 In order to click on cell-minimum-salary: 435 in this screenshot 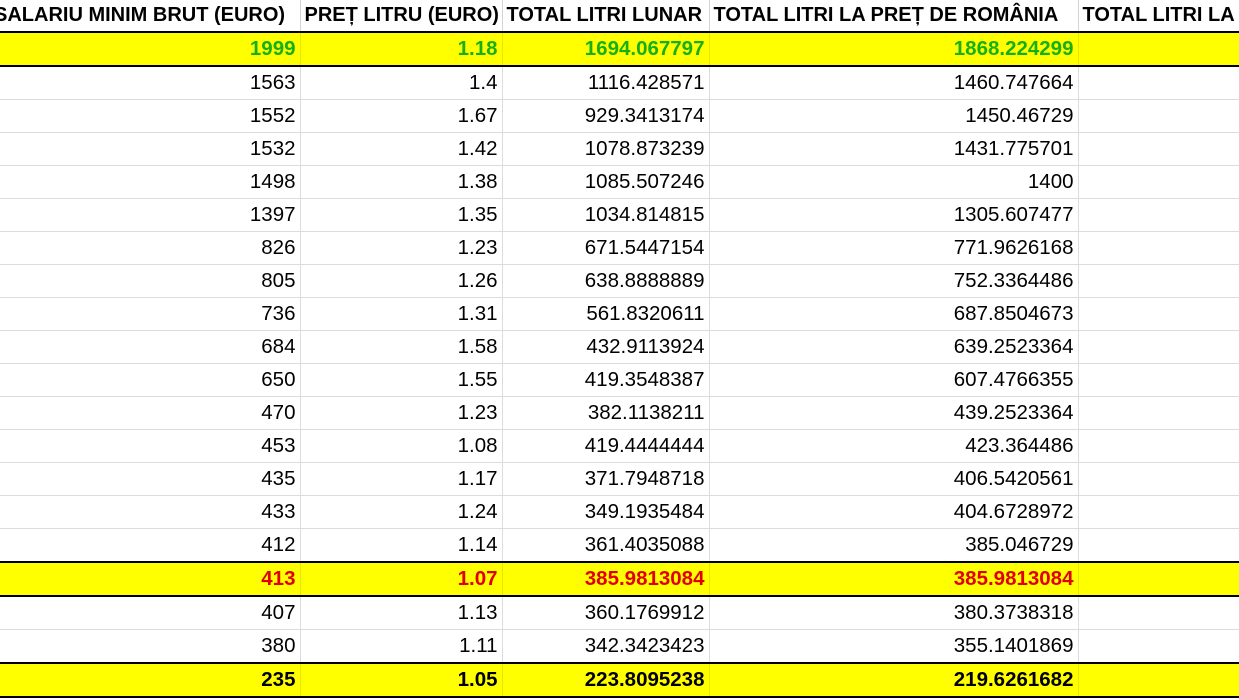, I will do `click(150, 479)`.